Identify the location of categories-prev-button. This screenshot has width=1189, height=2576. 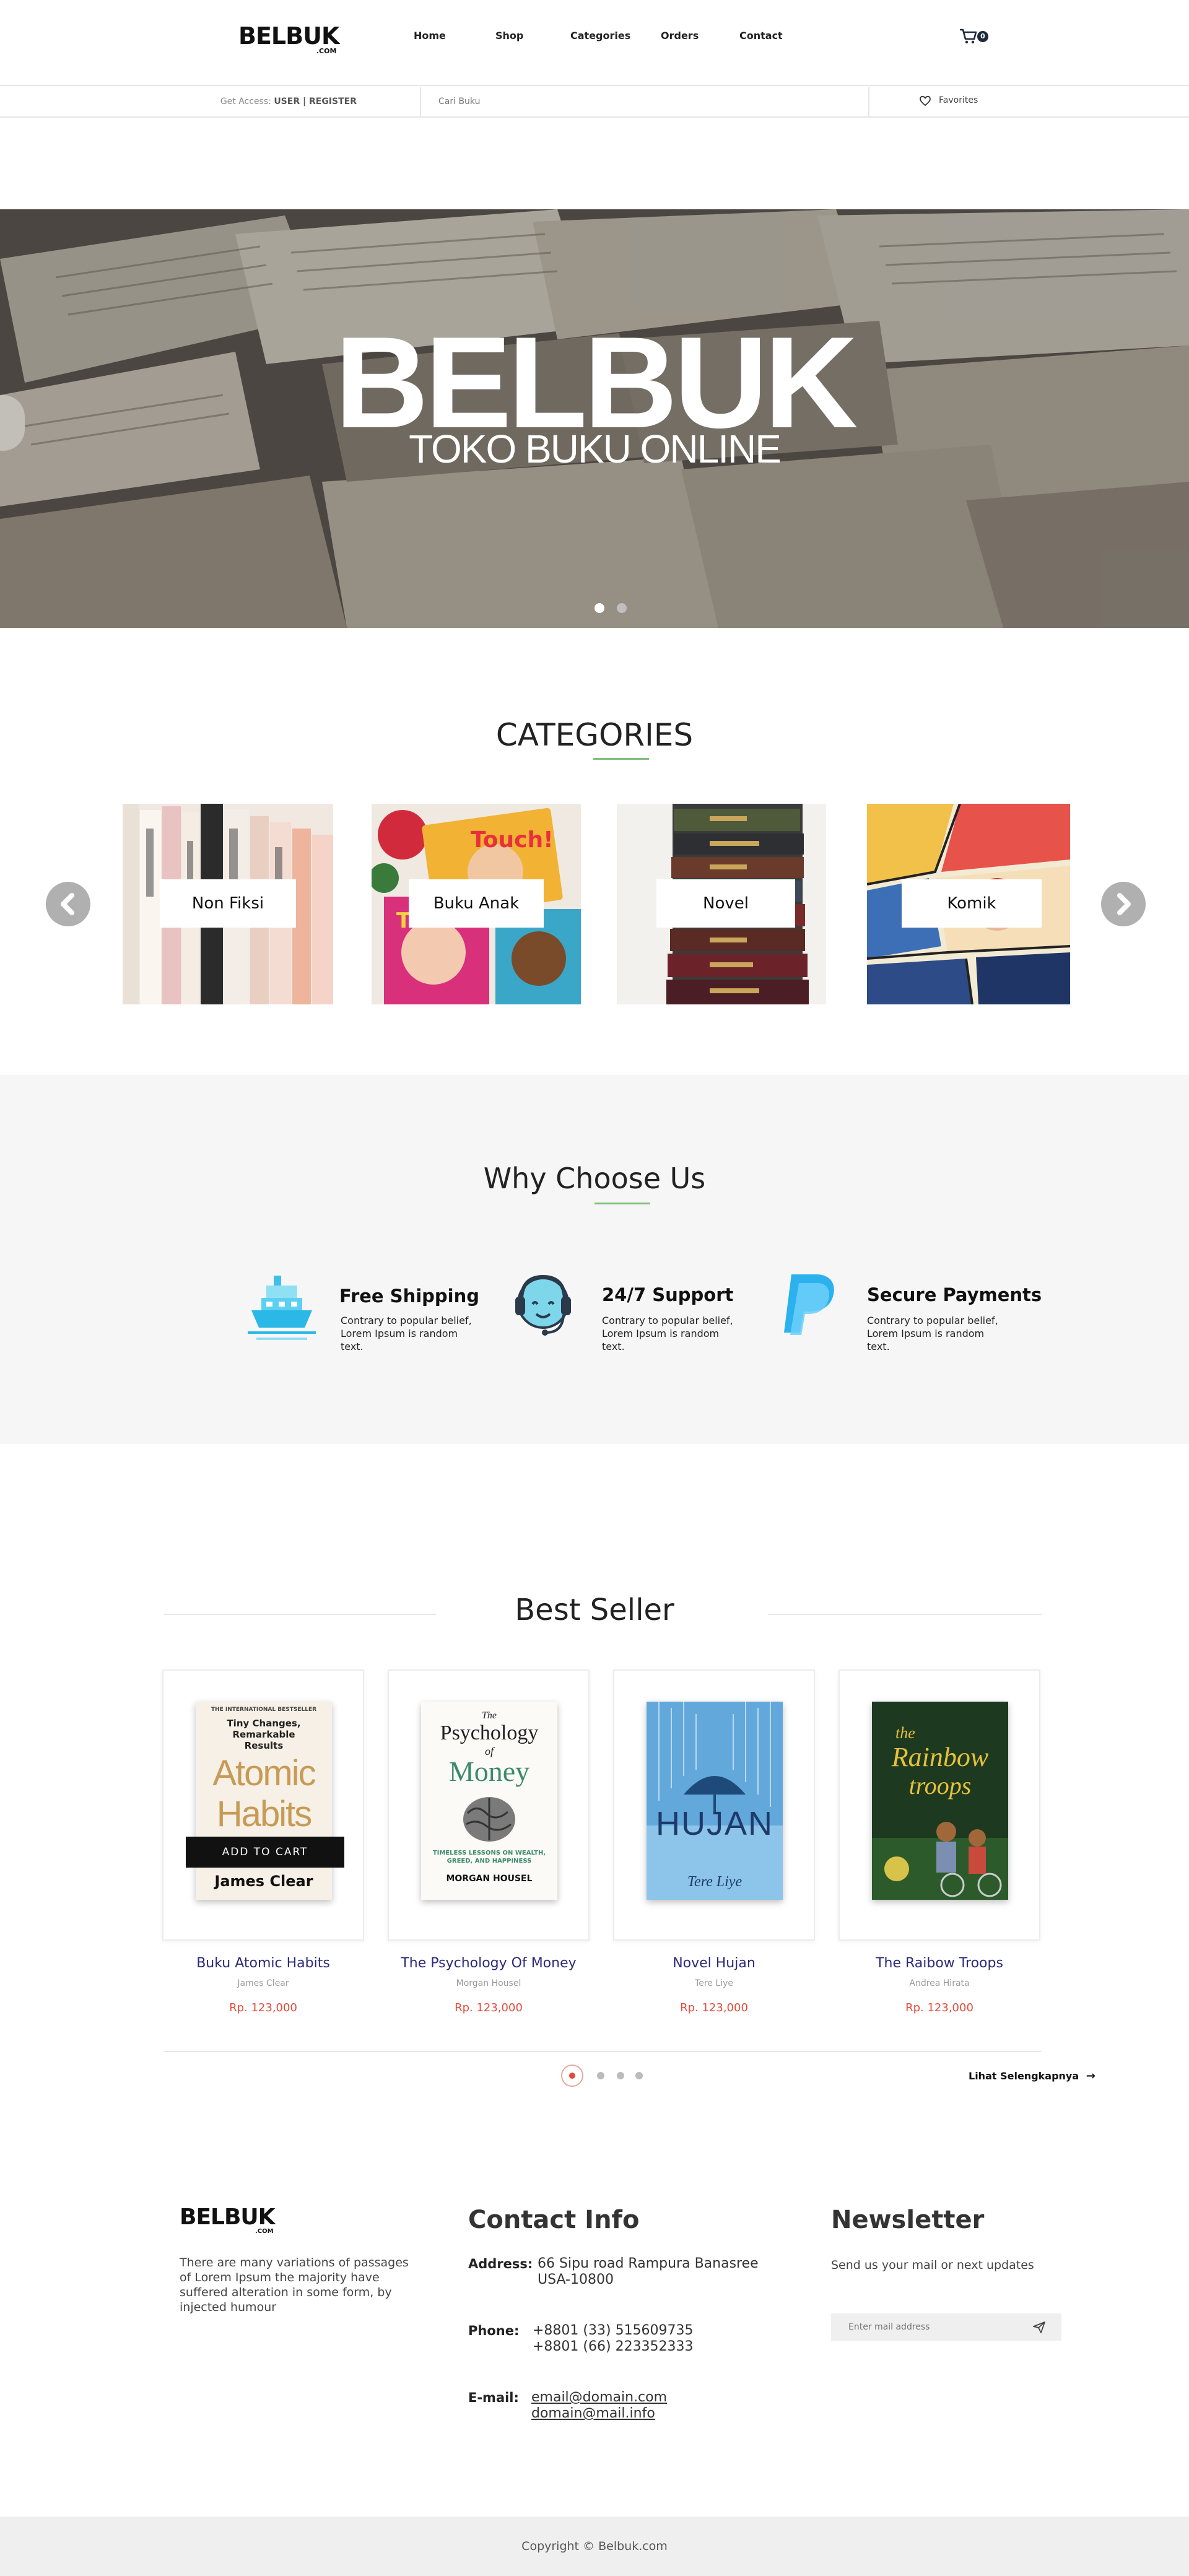
(68, 904).